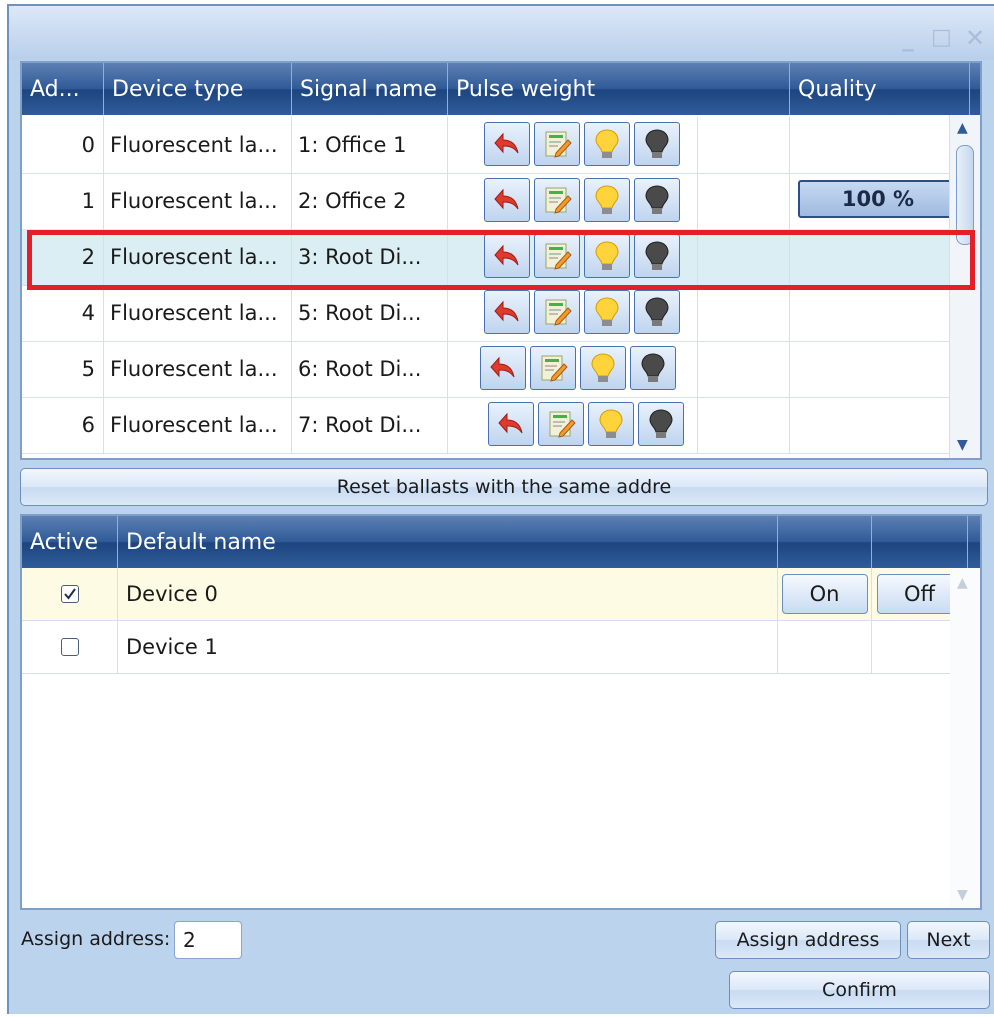 This screenshot has width=994, height=1017. Describe the element at coordinates (880, 89) in the screenshot. I see `column-header-quality: Quality` at that location.